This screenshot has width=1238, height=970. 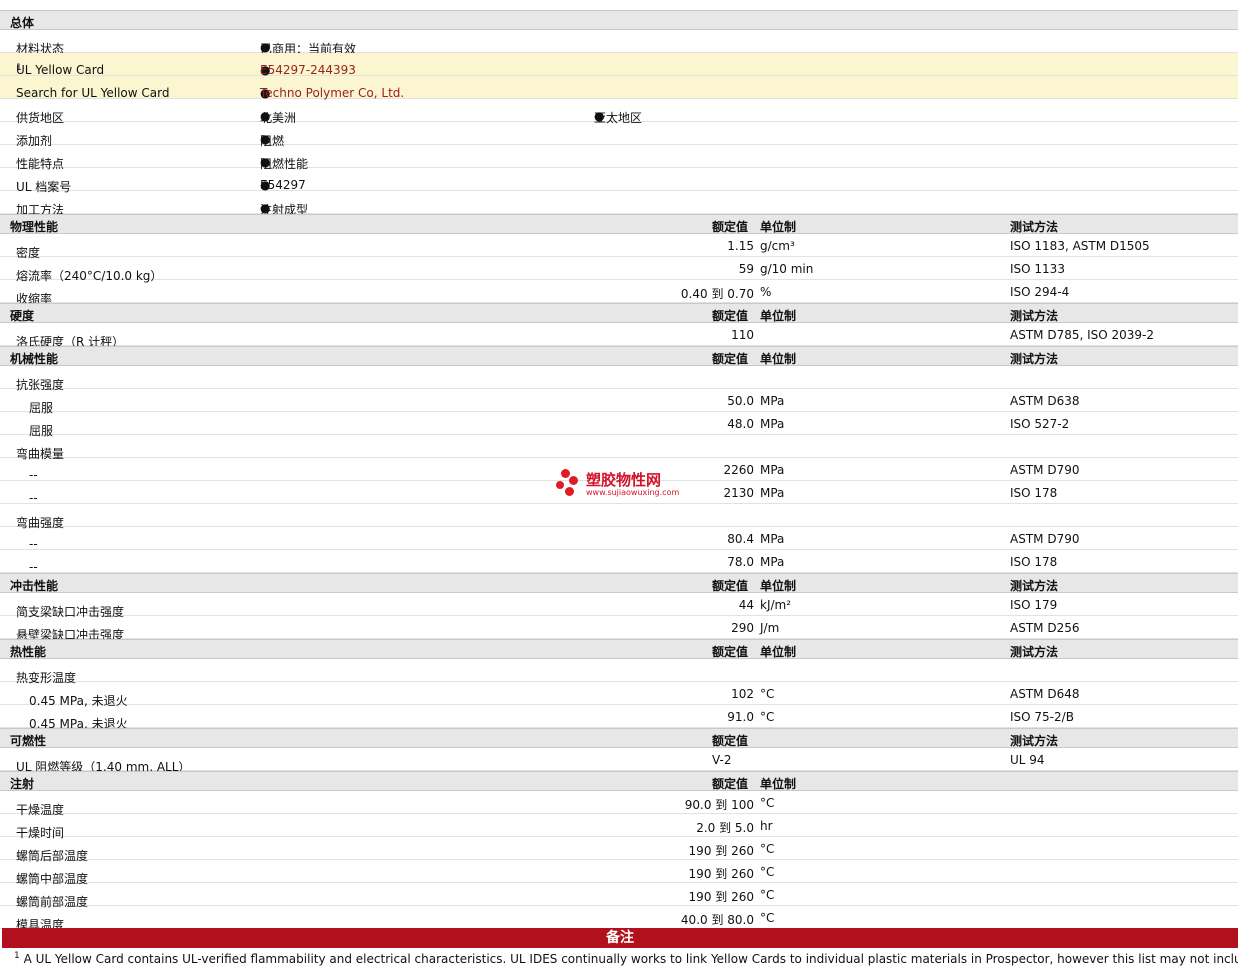 What do you see at coordinates (619, 65) in the screenshot?
I see `table-row: UL Yellow Card 1 ● E54297-244393` at bounding box center [619, 65].